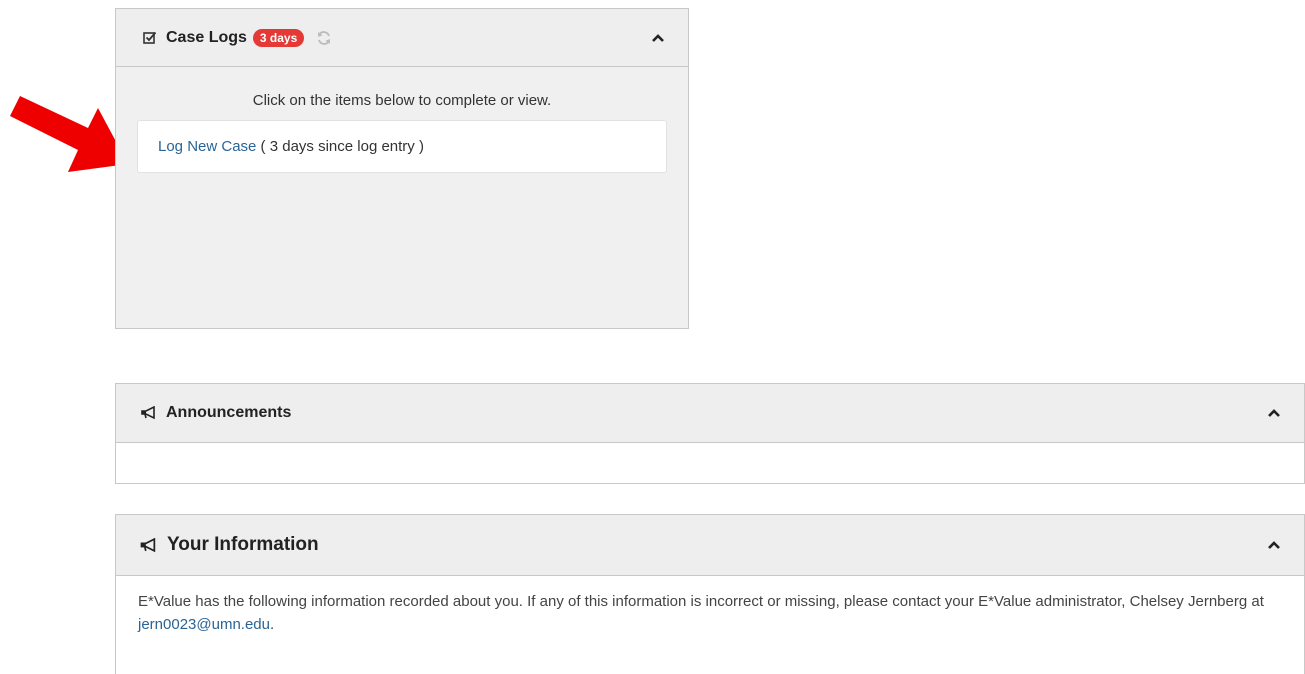 This screenshot has height=674, width=1305. Describe the element at coordinates (204, 624) in the screenshot. I see `admin-email-link: jern0023@umn.edu` at that location.